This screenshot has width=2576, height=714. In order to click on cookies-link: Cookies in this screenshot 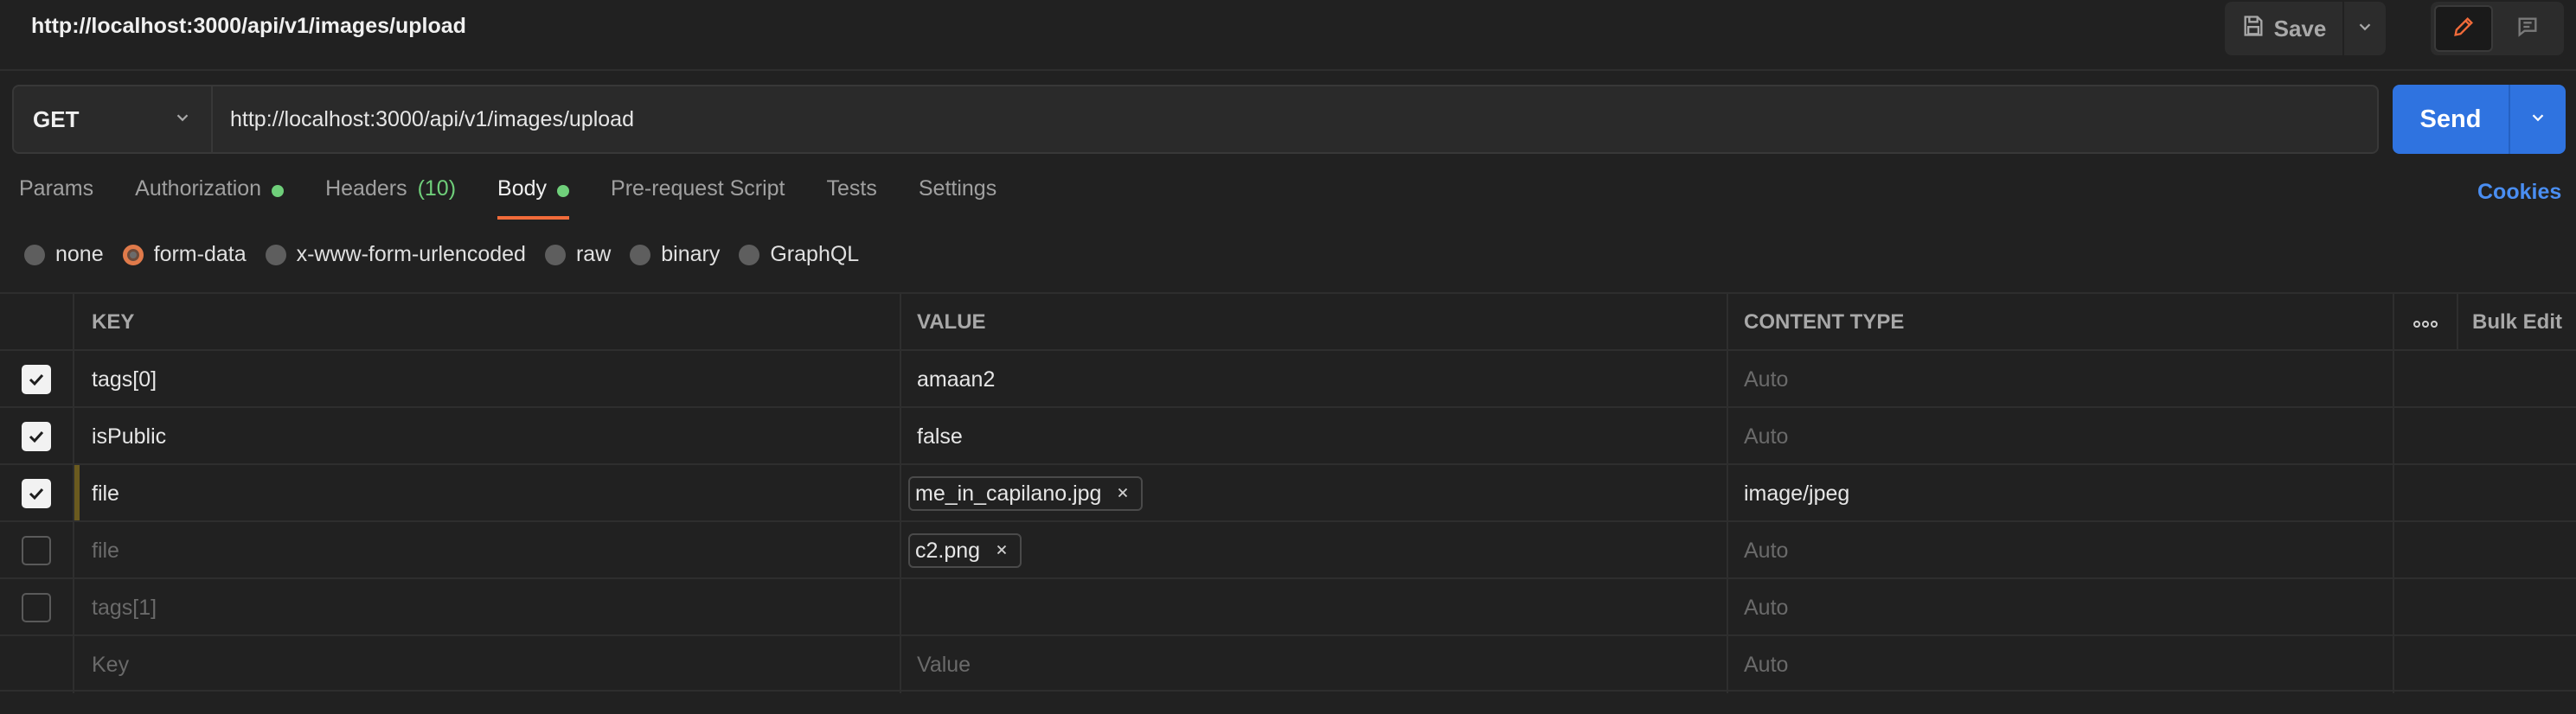, I will do `click(2519, 193)`.